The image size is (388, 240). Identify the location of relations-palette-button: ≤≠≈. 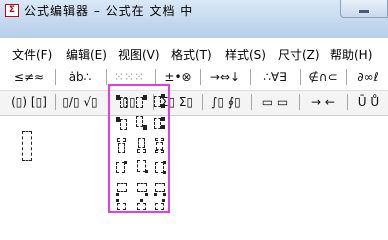
(29, 77).